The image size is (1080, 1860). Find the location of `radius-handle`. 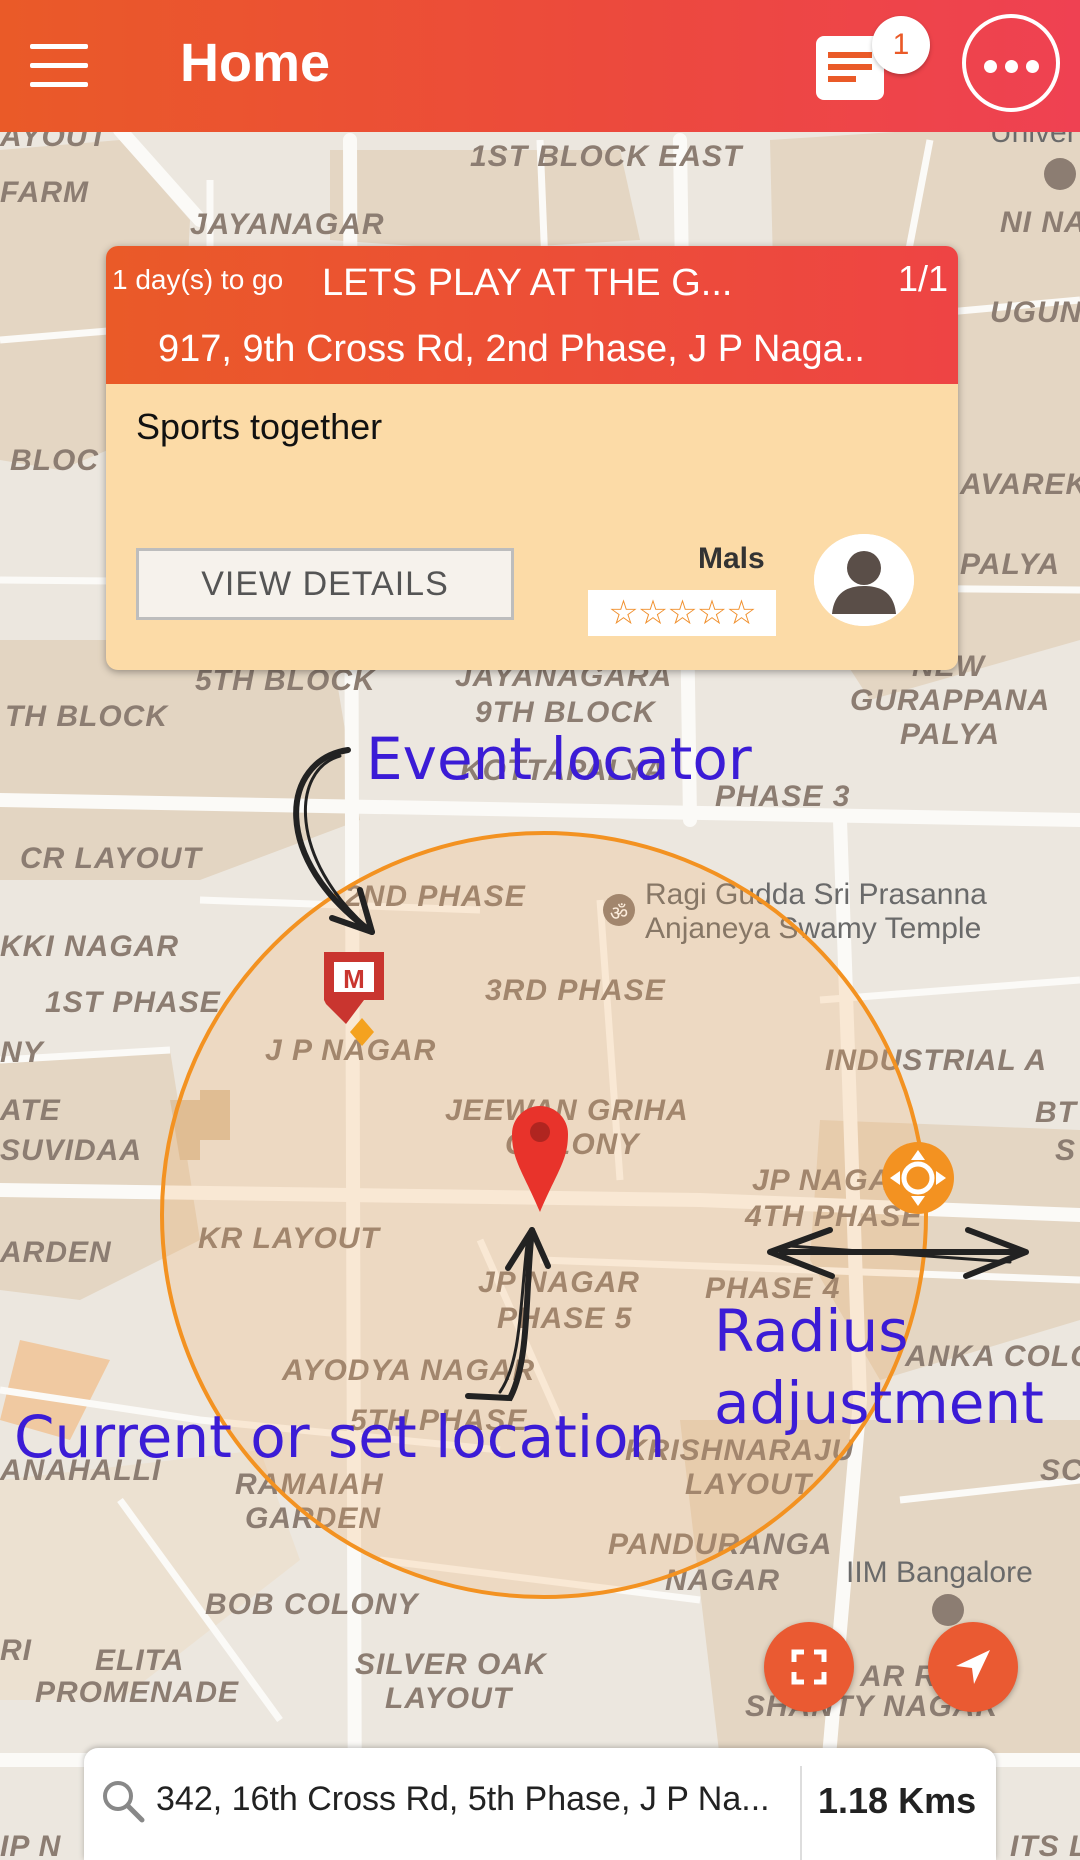

radius-handle is located at coordinates (918, 1178).